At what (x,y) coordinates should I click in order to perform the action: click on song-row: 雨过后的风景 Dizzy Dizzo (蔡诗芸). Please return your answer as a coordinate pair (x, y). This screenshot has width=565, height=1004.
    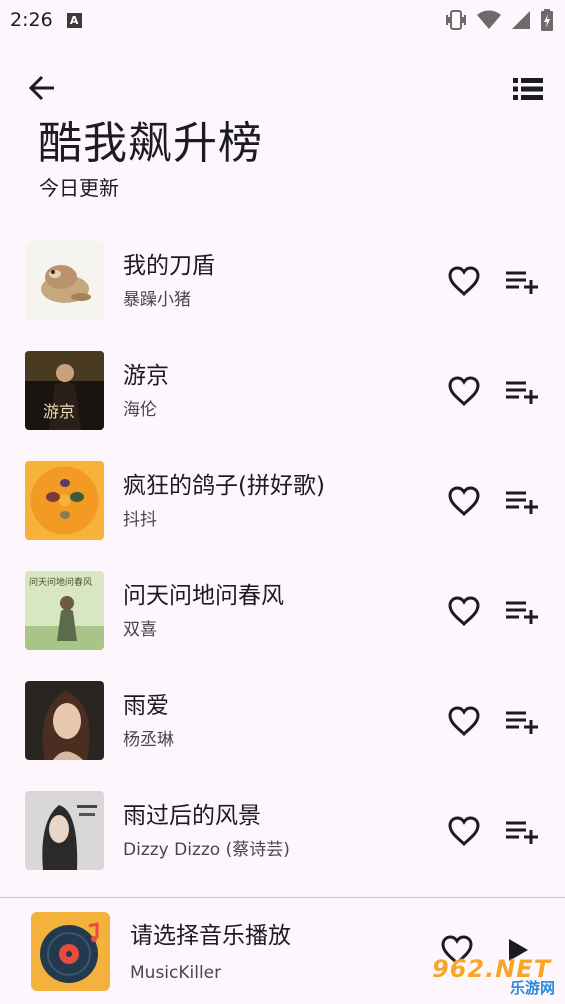
    Looking at the image, I should click on (282, 831).